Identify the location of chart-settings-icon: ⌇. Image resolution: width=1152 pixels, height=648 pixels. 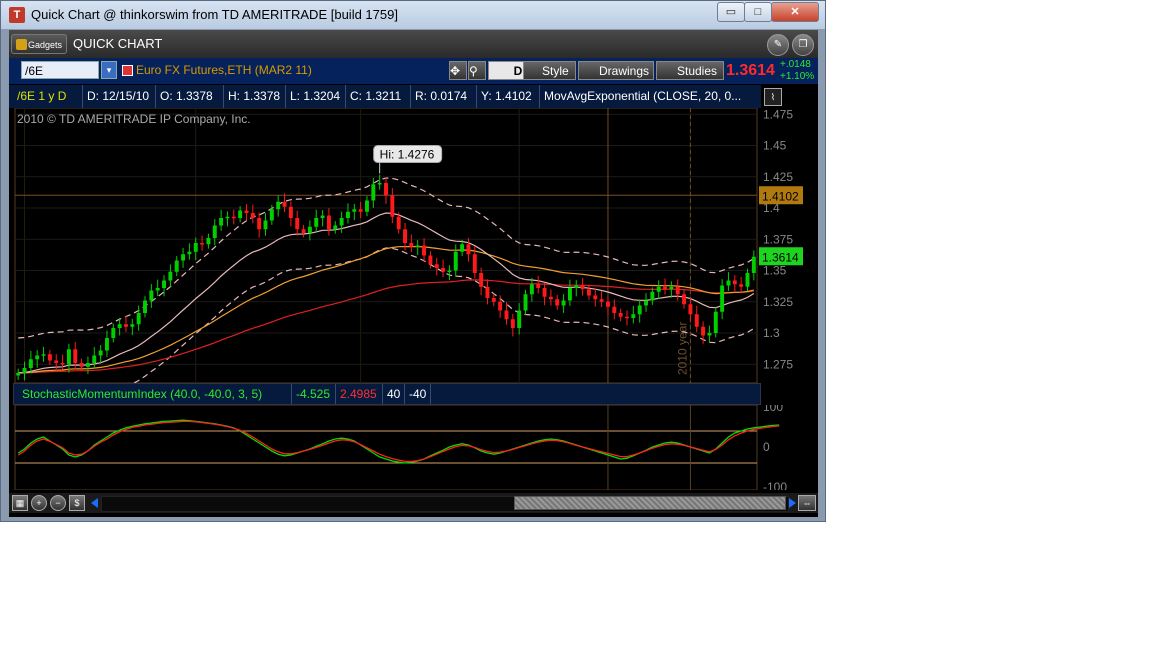
(773, 97).